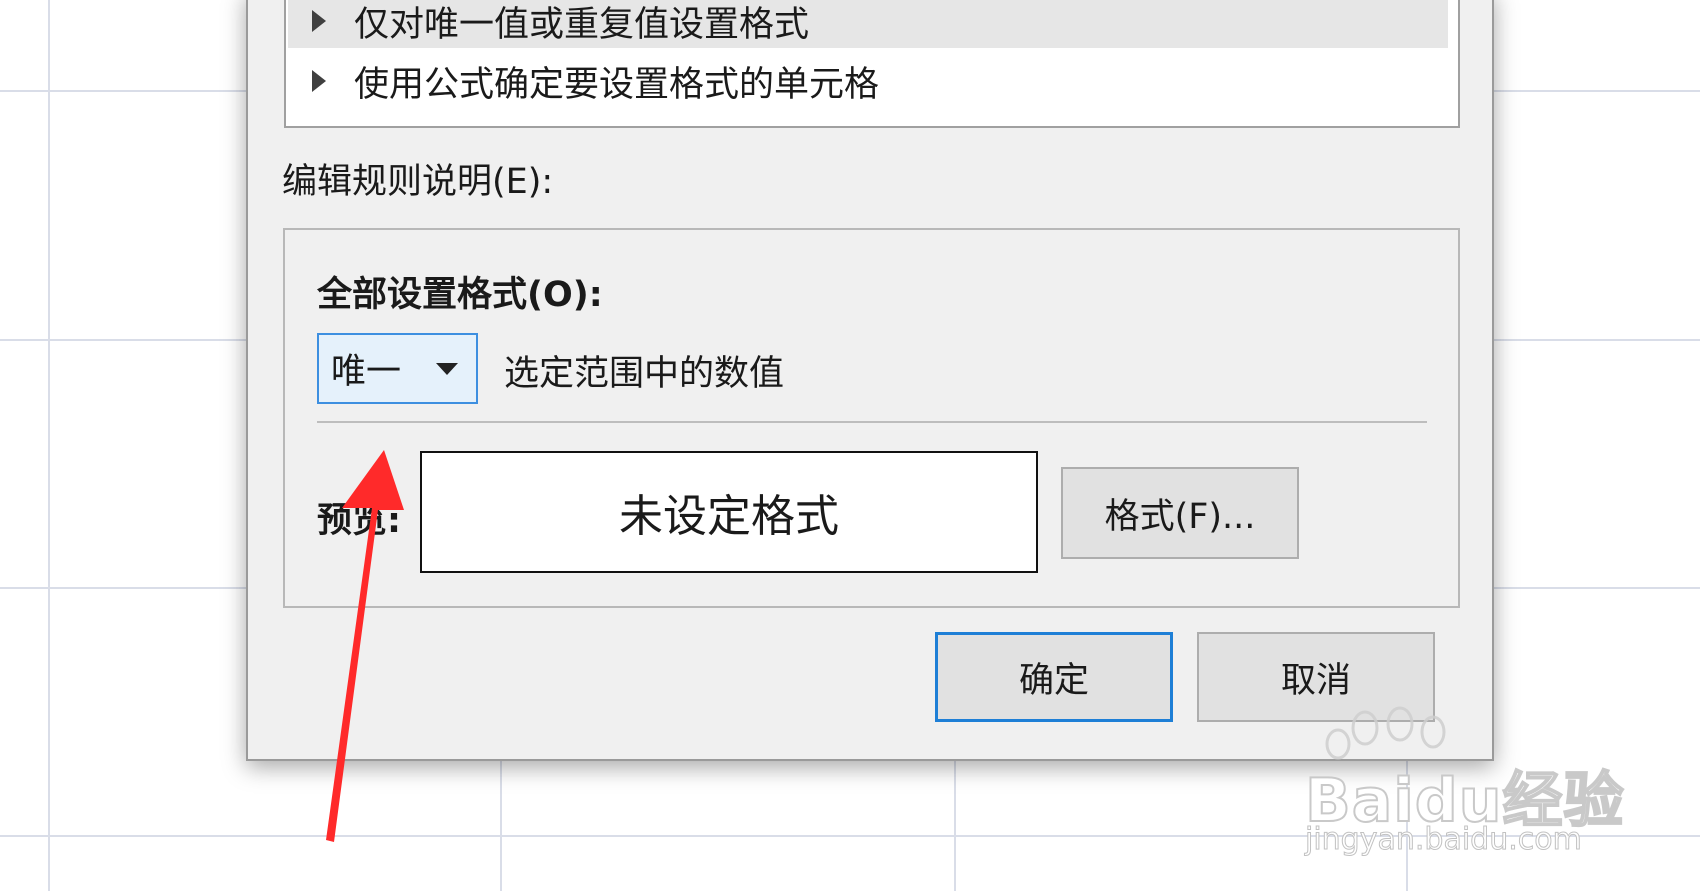 The height and width of the screenshot is (891, 1700). What do you see at coordinates (1444, 840) in the screenshot?
I see `watermark-url: jingyan.baidu.com` at bounding box center [1444, 840].